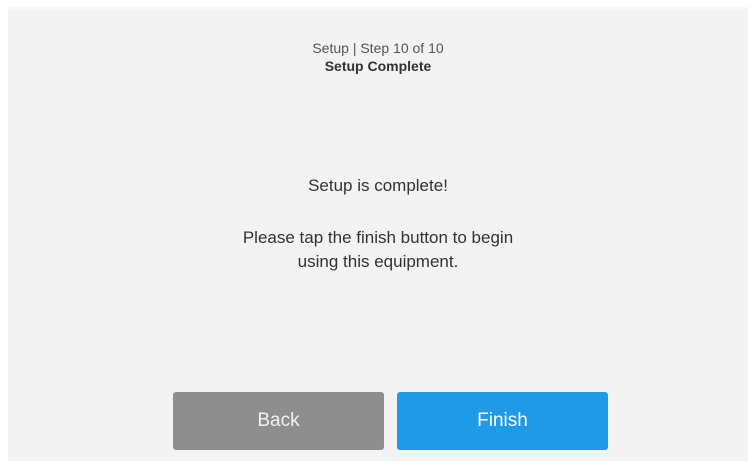  I want to click on instruction-line-2: using this equipment., so click(378, 261).